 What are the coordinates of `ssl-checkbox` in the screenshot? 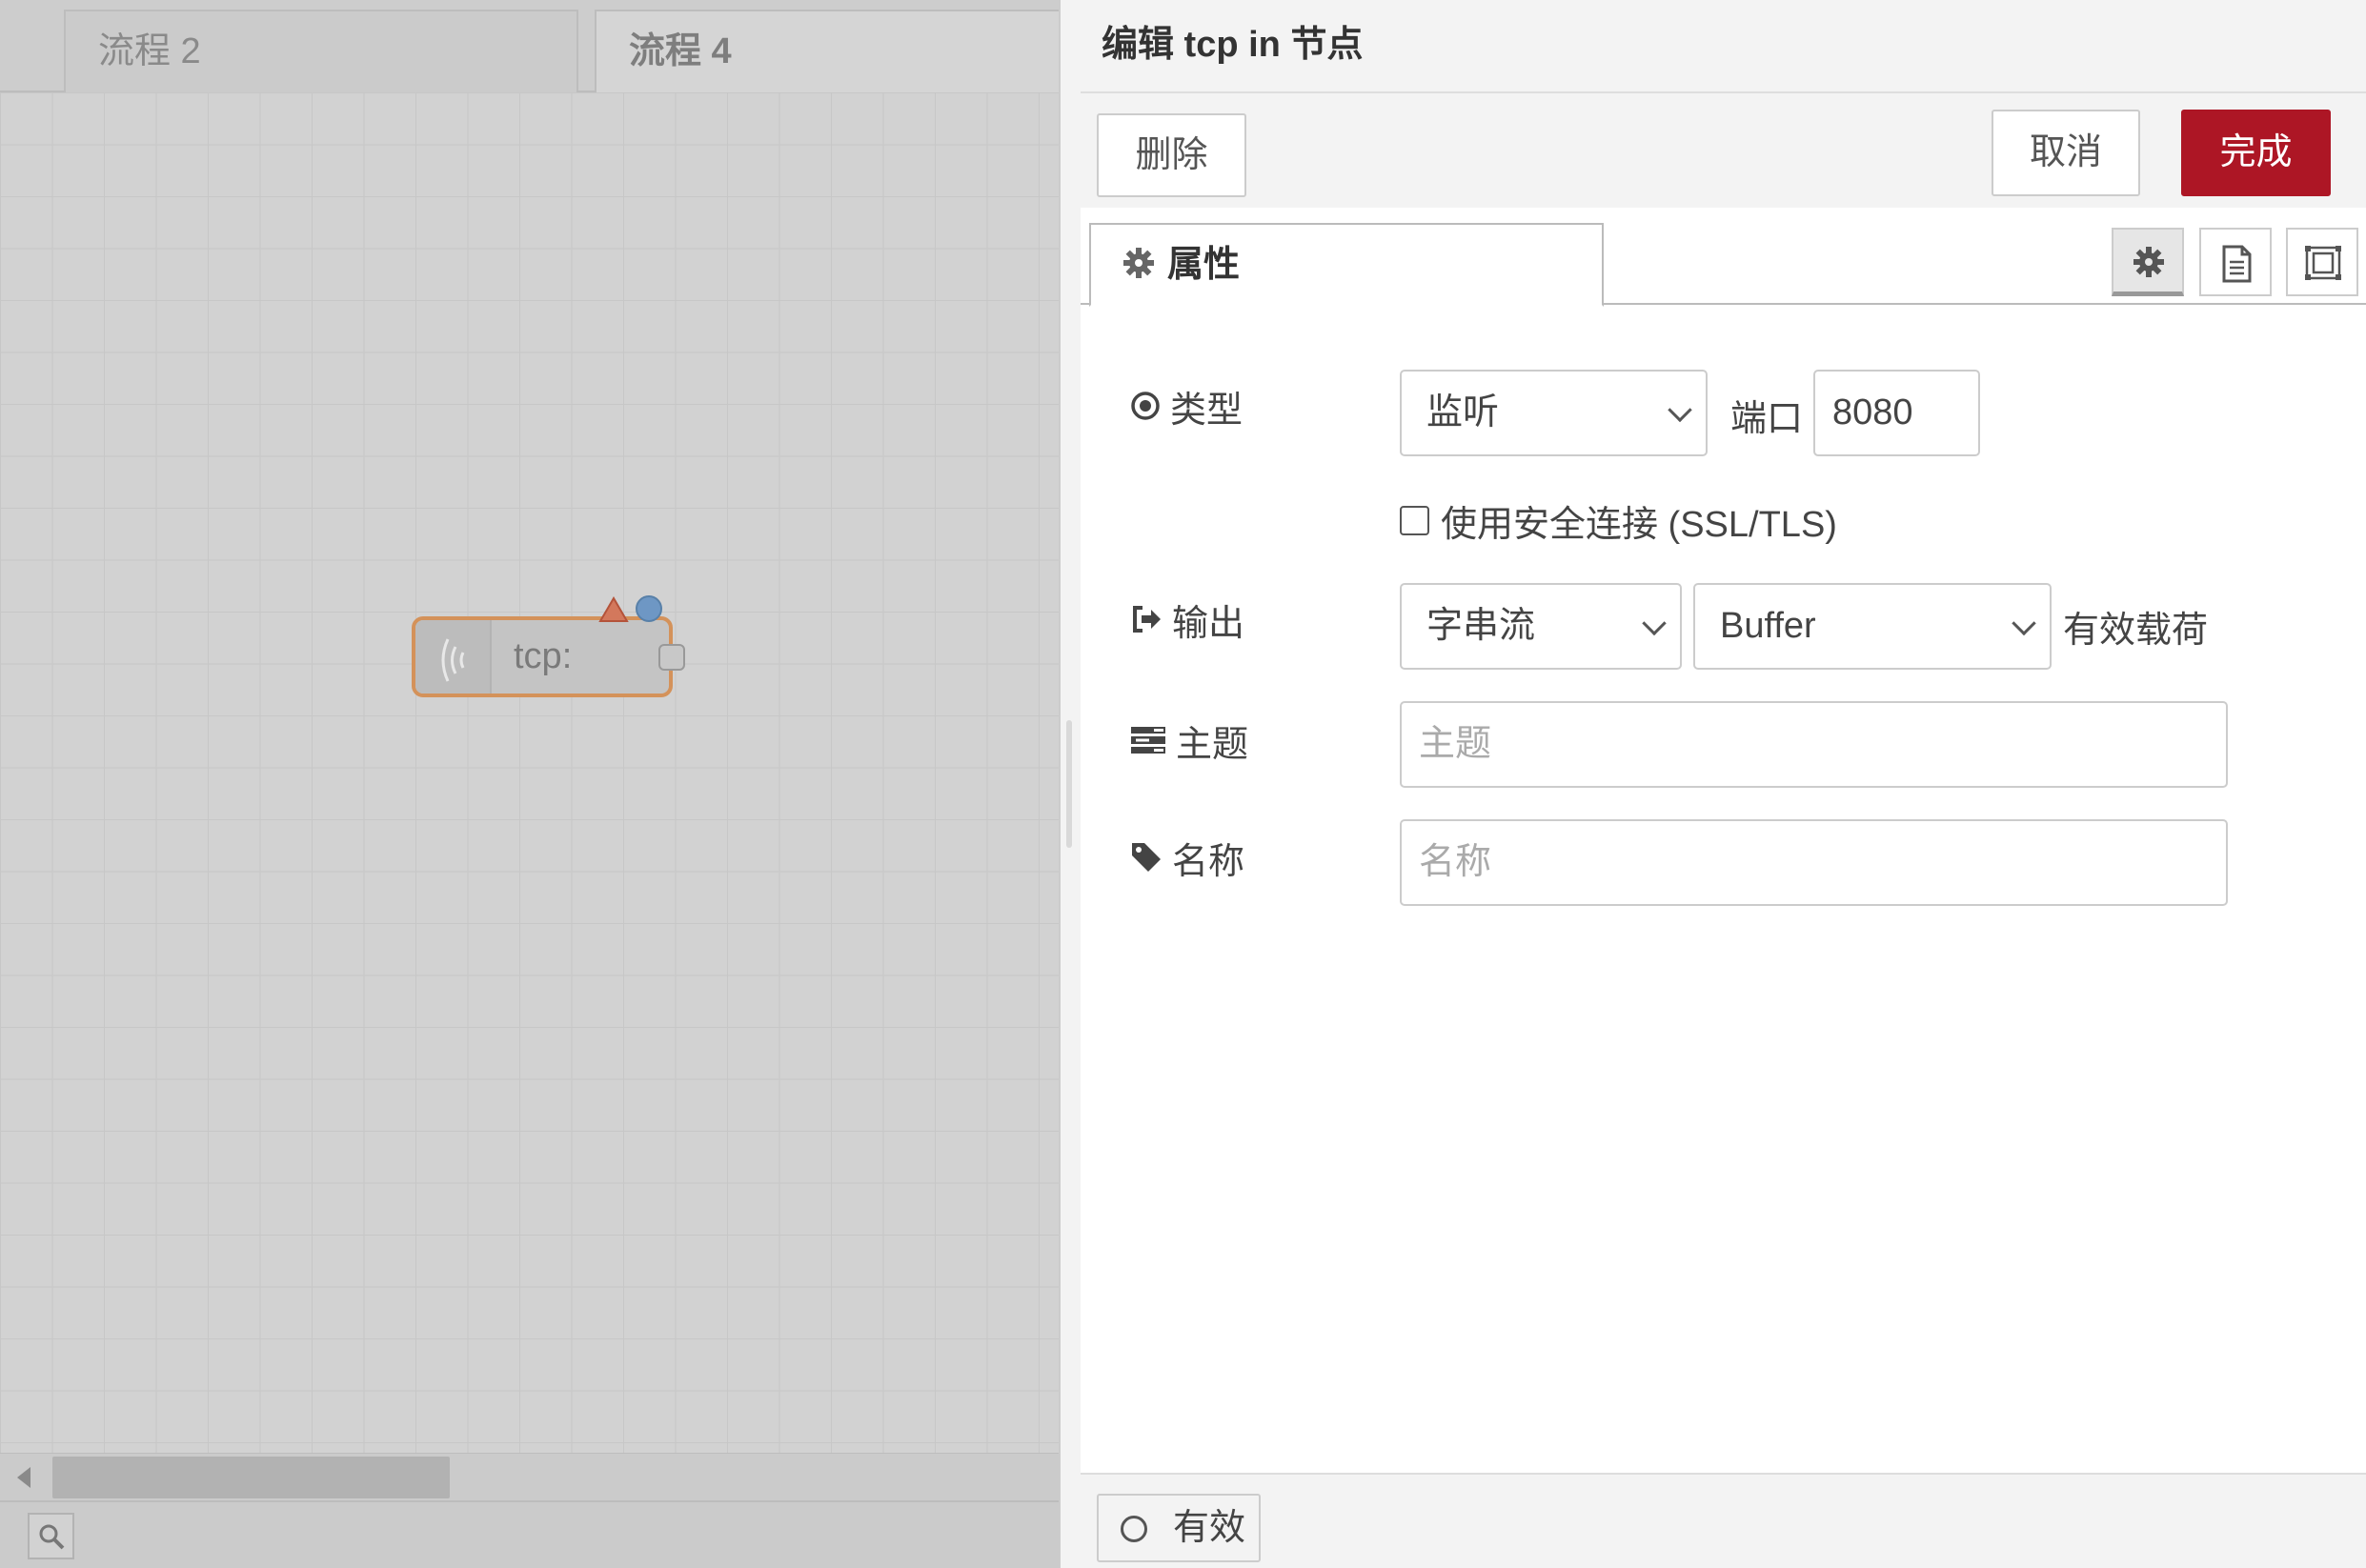 It's located at (1414, 520).